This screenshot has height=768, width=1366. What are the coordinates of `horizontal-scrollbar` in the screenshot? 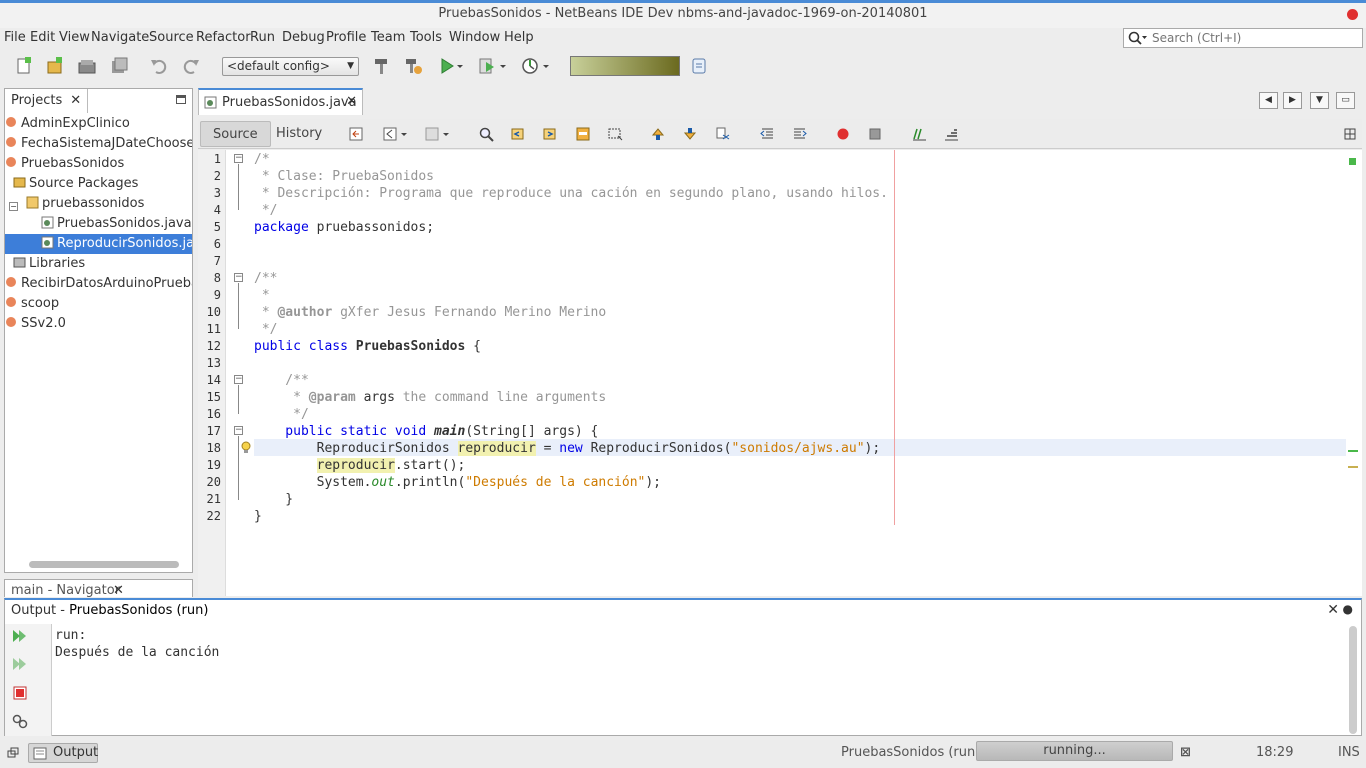 It's located at (104, 564).